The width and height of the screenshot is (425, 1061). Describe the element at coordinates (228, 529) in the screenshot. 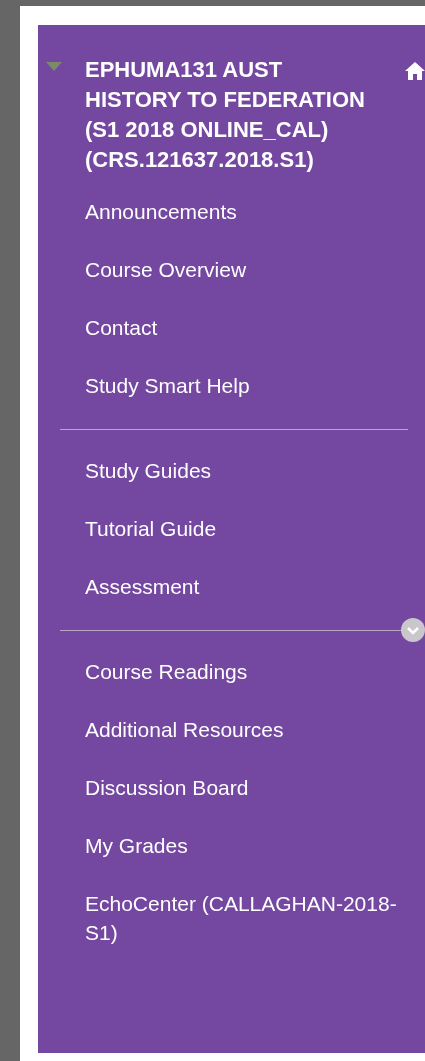

I see `menu-link: Tutorial Guide` at that location.